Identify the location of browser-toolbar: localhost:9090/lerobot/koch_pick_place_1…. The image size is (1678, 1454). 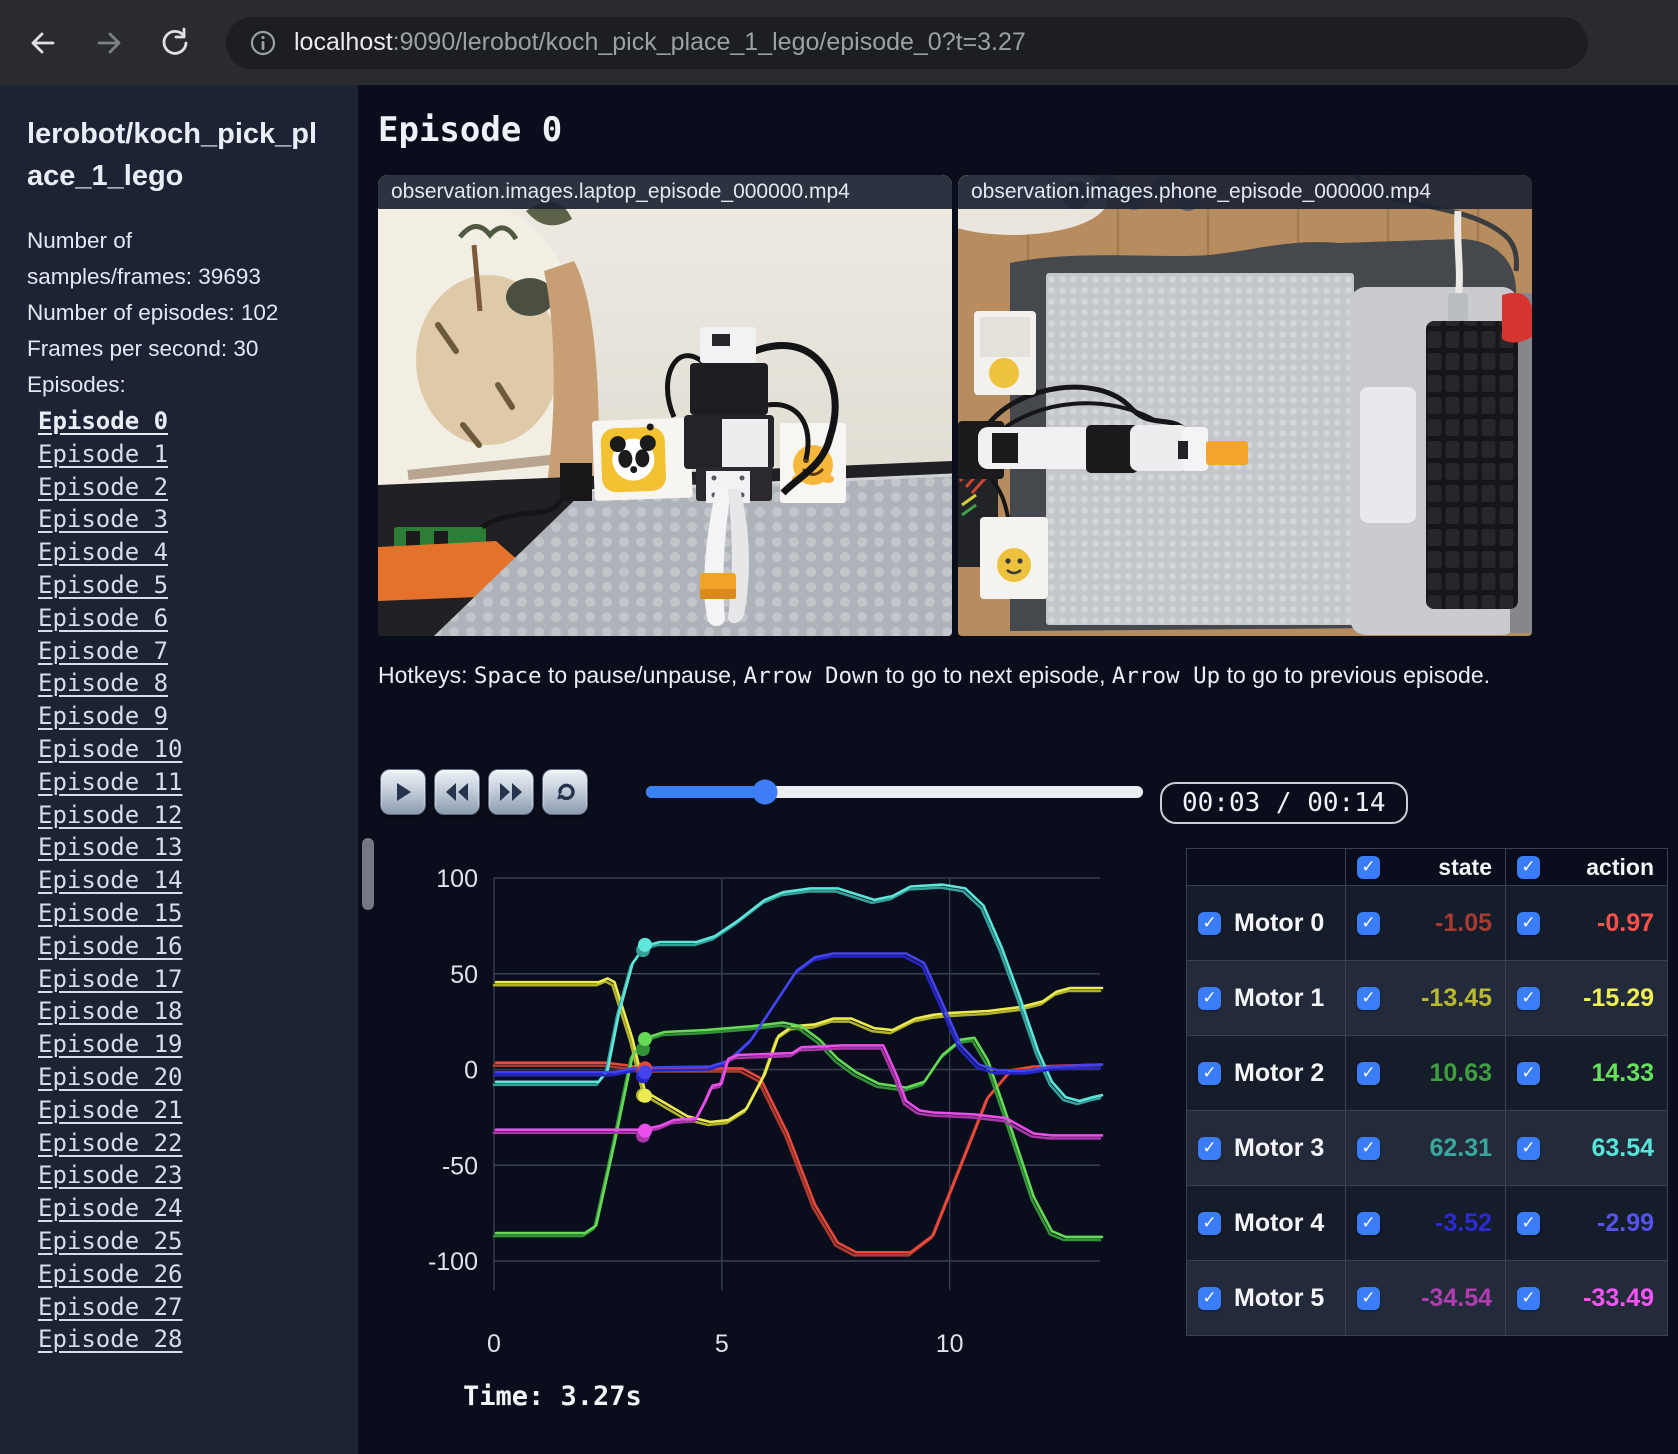
(839, 43).